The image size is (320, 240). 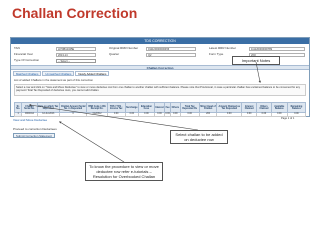 What do you see at coordinates (34, 135) in the screenshot?
I see `submit-correction-button: Submit Correction Statement` at bounding box center [34, 135].